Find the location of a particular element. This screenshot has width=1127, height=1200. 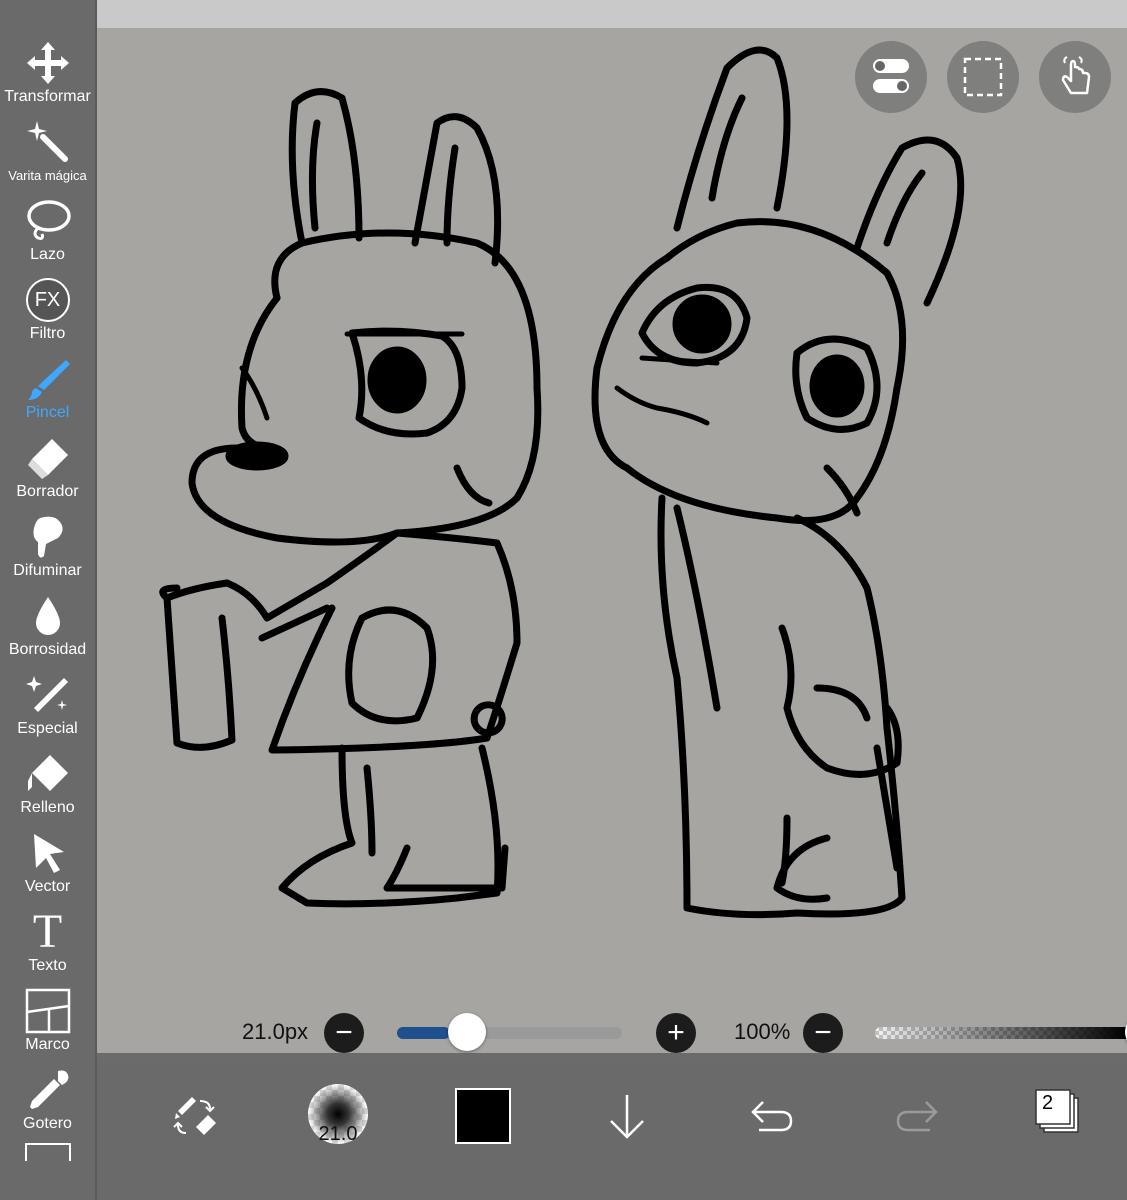

opacity-decrease-button: − is located at coordinates (823, 1033).